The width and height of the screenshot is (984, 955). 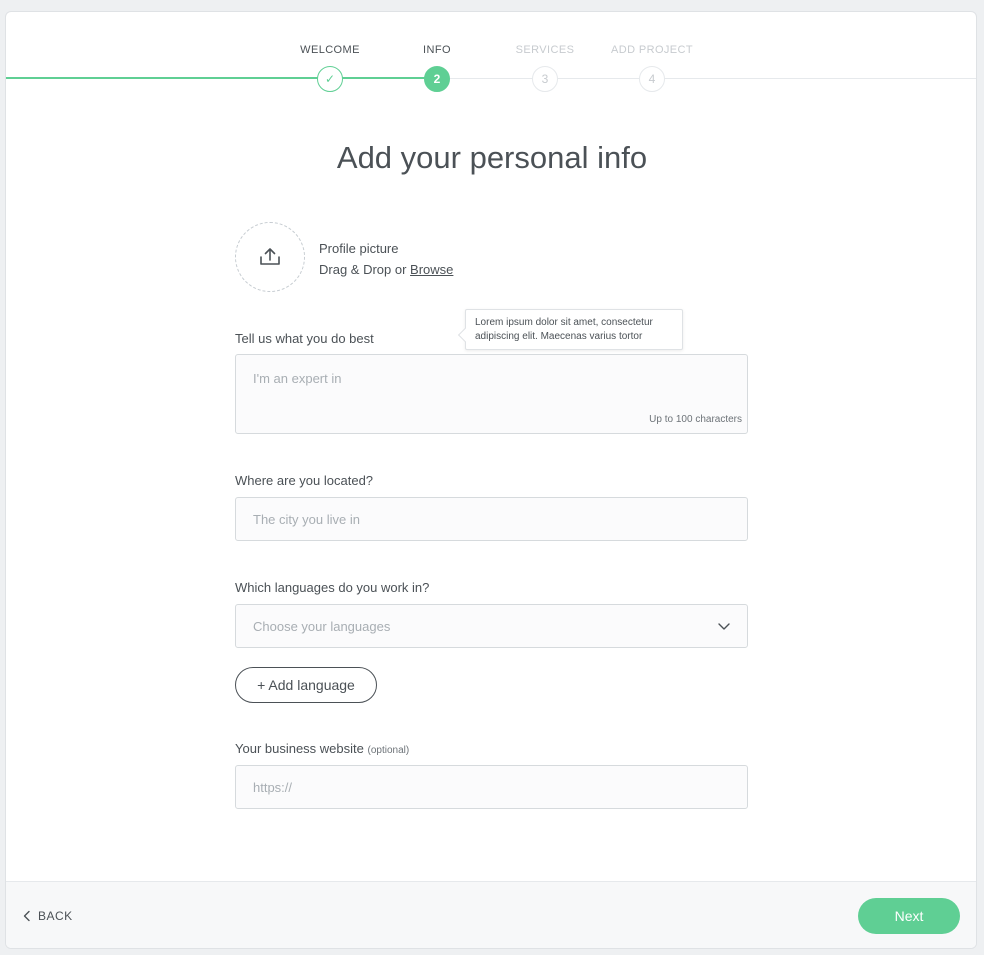 What do you see at coordinates (304, 480) in the screenshot?
I see `location-label: Where are you located?` at bounding box center [304, 480].